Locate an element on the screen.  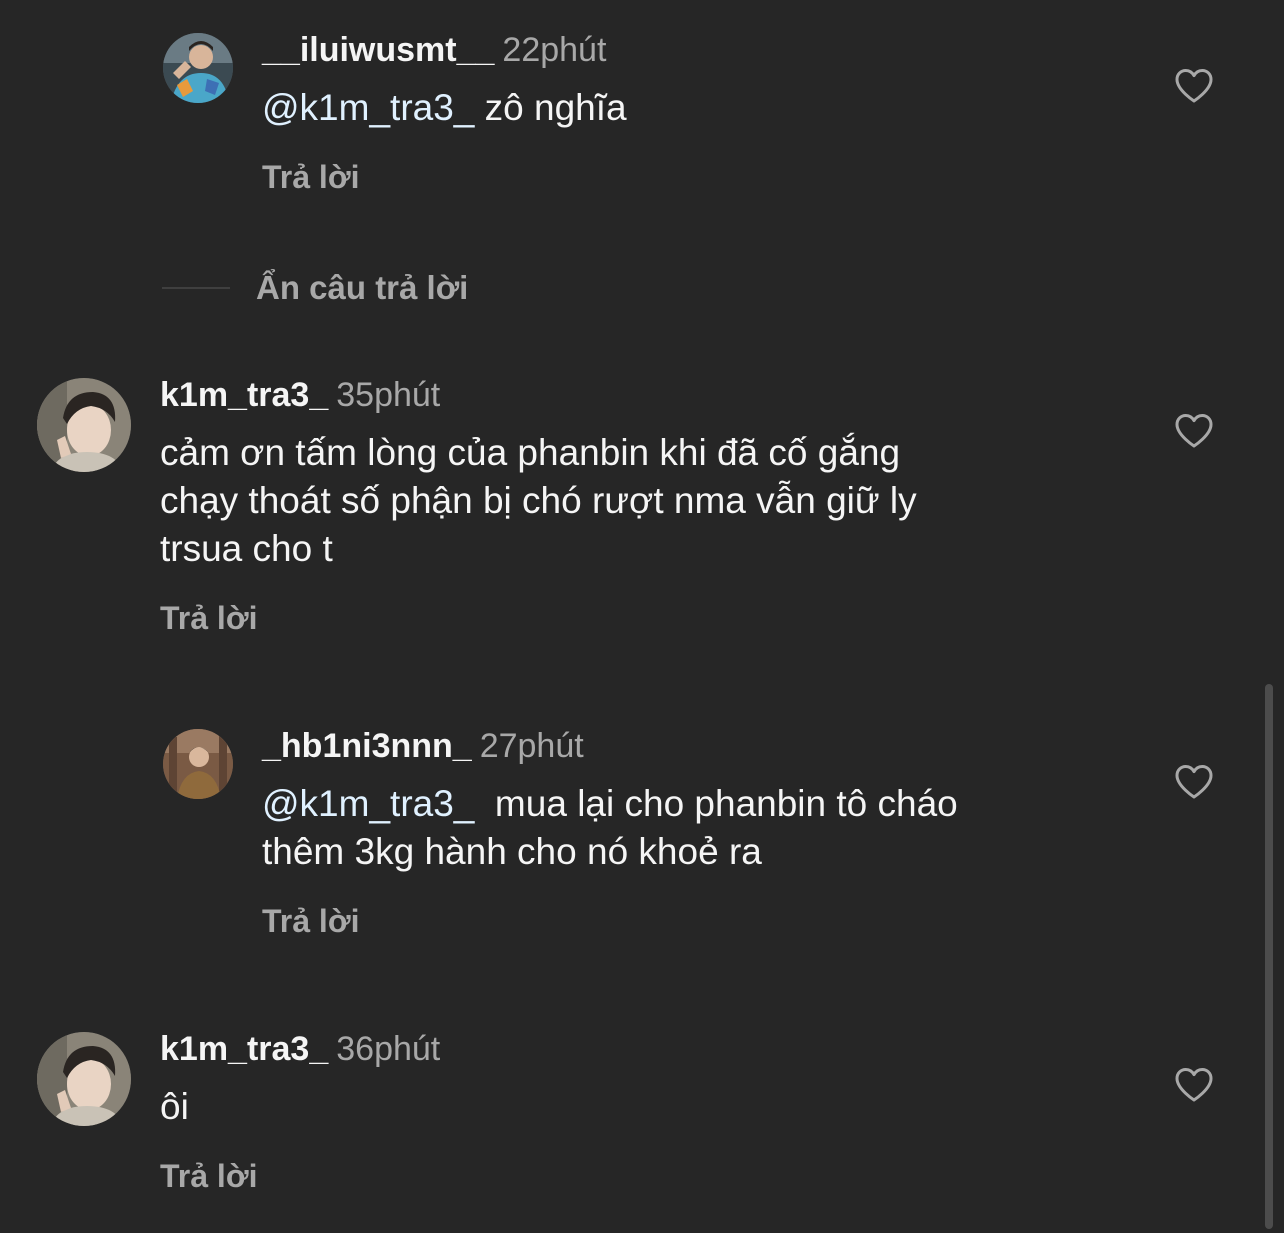
timestamp: 27phút is located at coordinates (531, 746).